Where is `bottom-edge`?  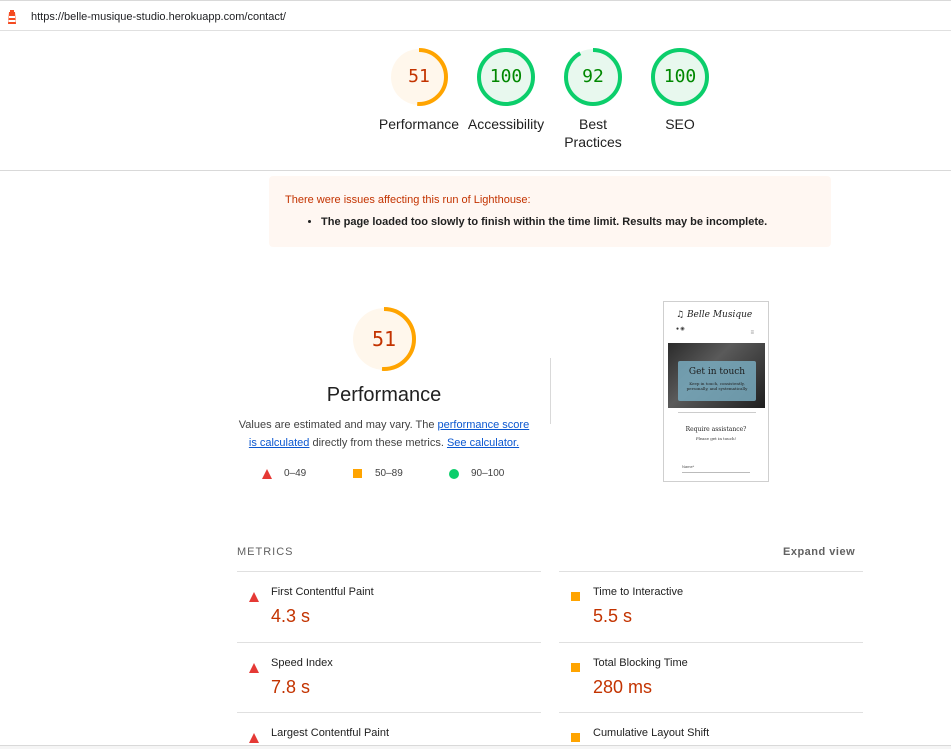
bottom-edge is located at coordinates (475, 747).